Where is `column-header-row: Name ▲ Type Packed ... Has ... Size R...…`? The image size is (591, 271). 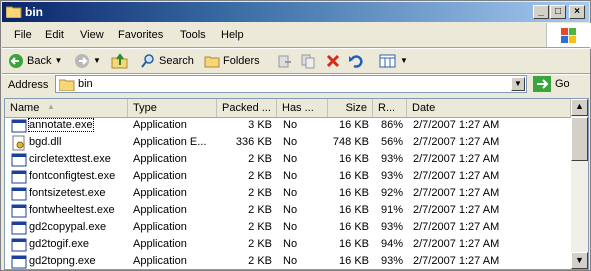 column-header-row: Name ▲ Type Packed ... Has ... Size R...… is located at coordinates (288, 108).